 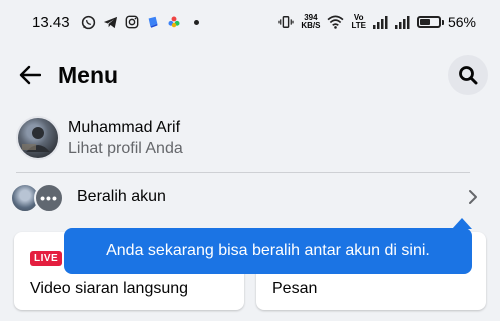 What do you see at coordinates (286, 22) in the screenshot?
I see `vibrate-icon` at bounding box center [286, 22].